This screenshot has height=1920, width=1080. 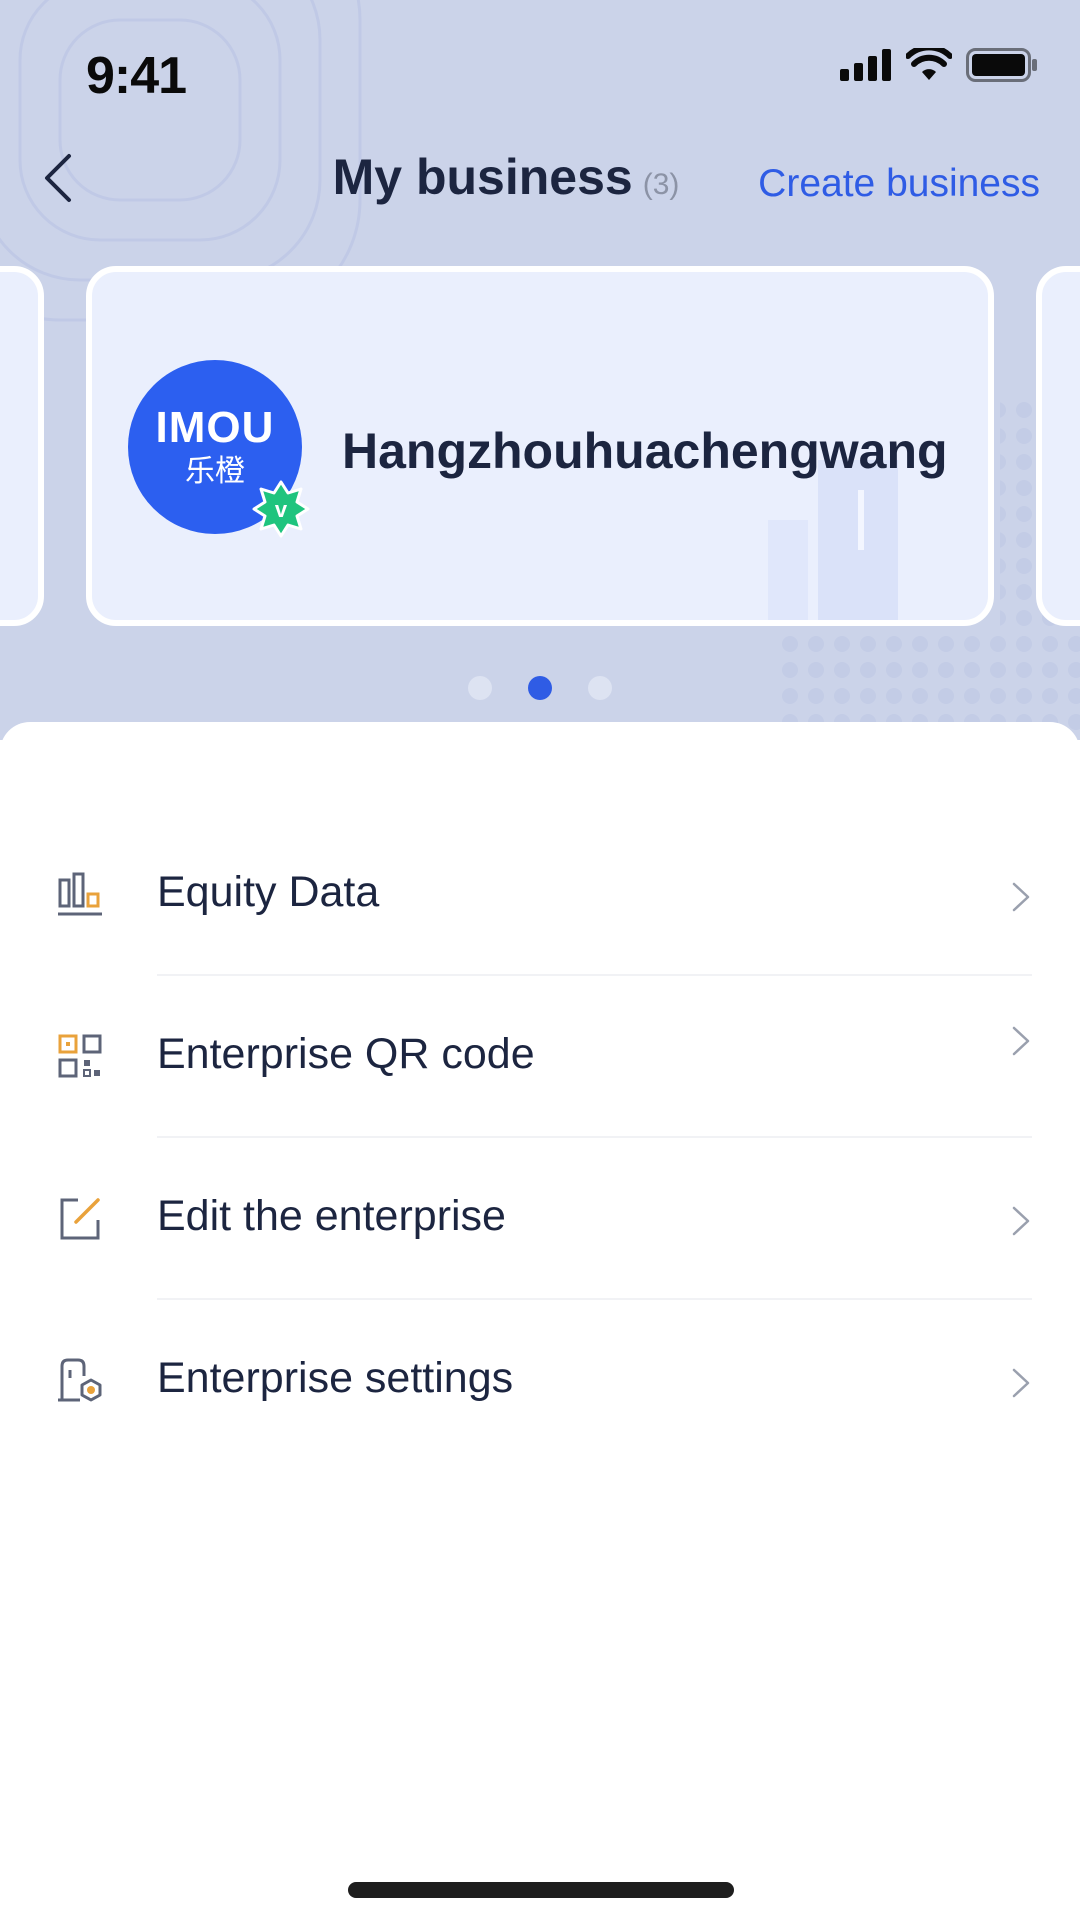 What do you see at coordinates (346, 1054) in the screenshot?
I see `menu-item-label: Enterprise QR code` at bounding box center [346, 1054].